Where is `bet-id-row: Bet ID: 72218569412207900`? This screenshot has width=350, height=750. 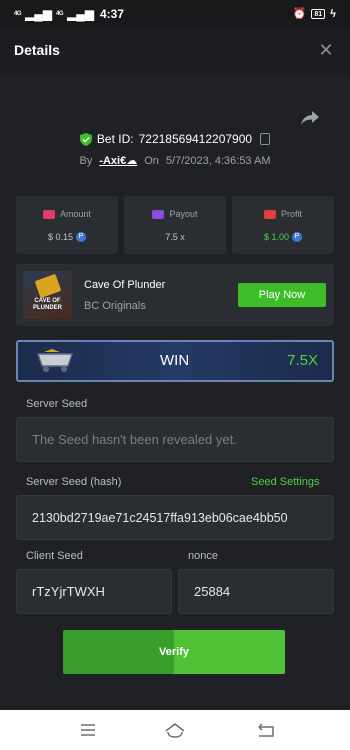 bet-id-row: Bet ID: 72218569412207900 is located at coordinates (175, 139).